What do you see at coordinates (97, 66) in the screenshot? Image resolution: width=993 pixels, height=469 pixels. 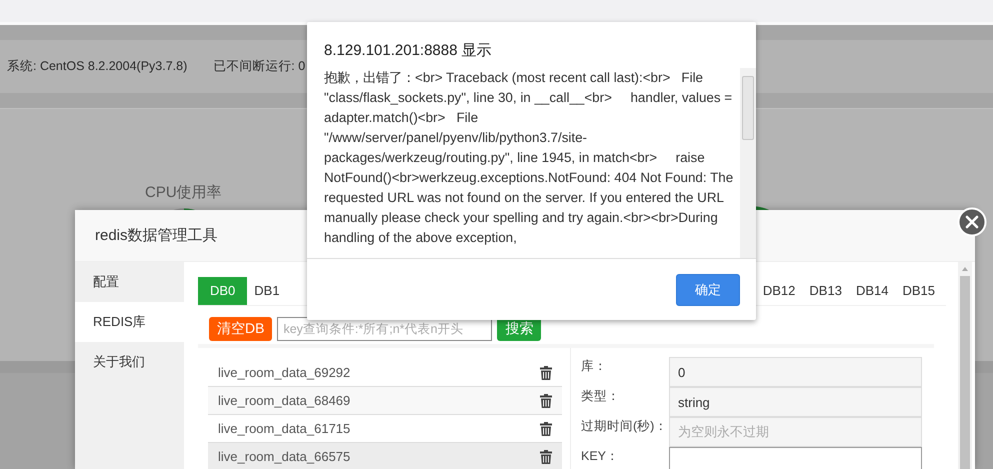 I see `system-info: 系统: CentOS 8.2.2004(Py3.7.8)` at bounding box center [97, 66].